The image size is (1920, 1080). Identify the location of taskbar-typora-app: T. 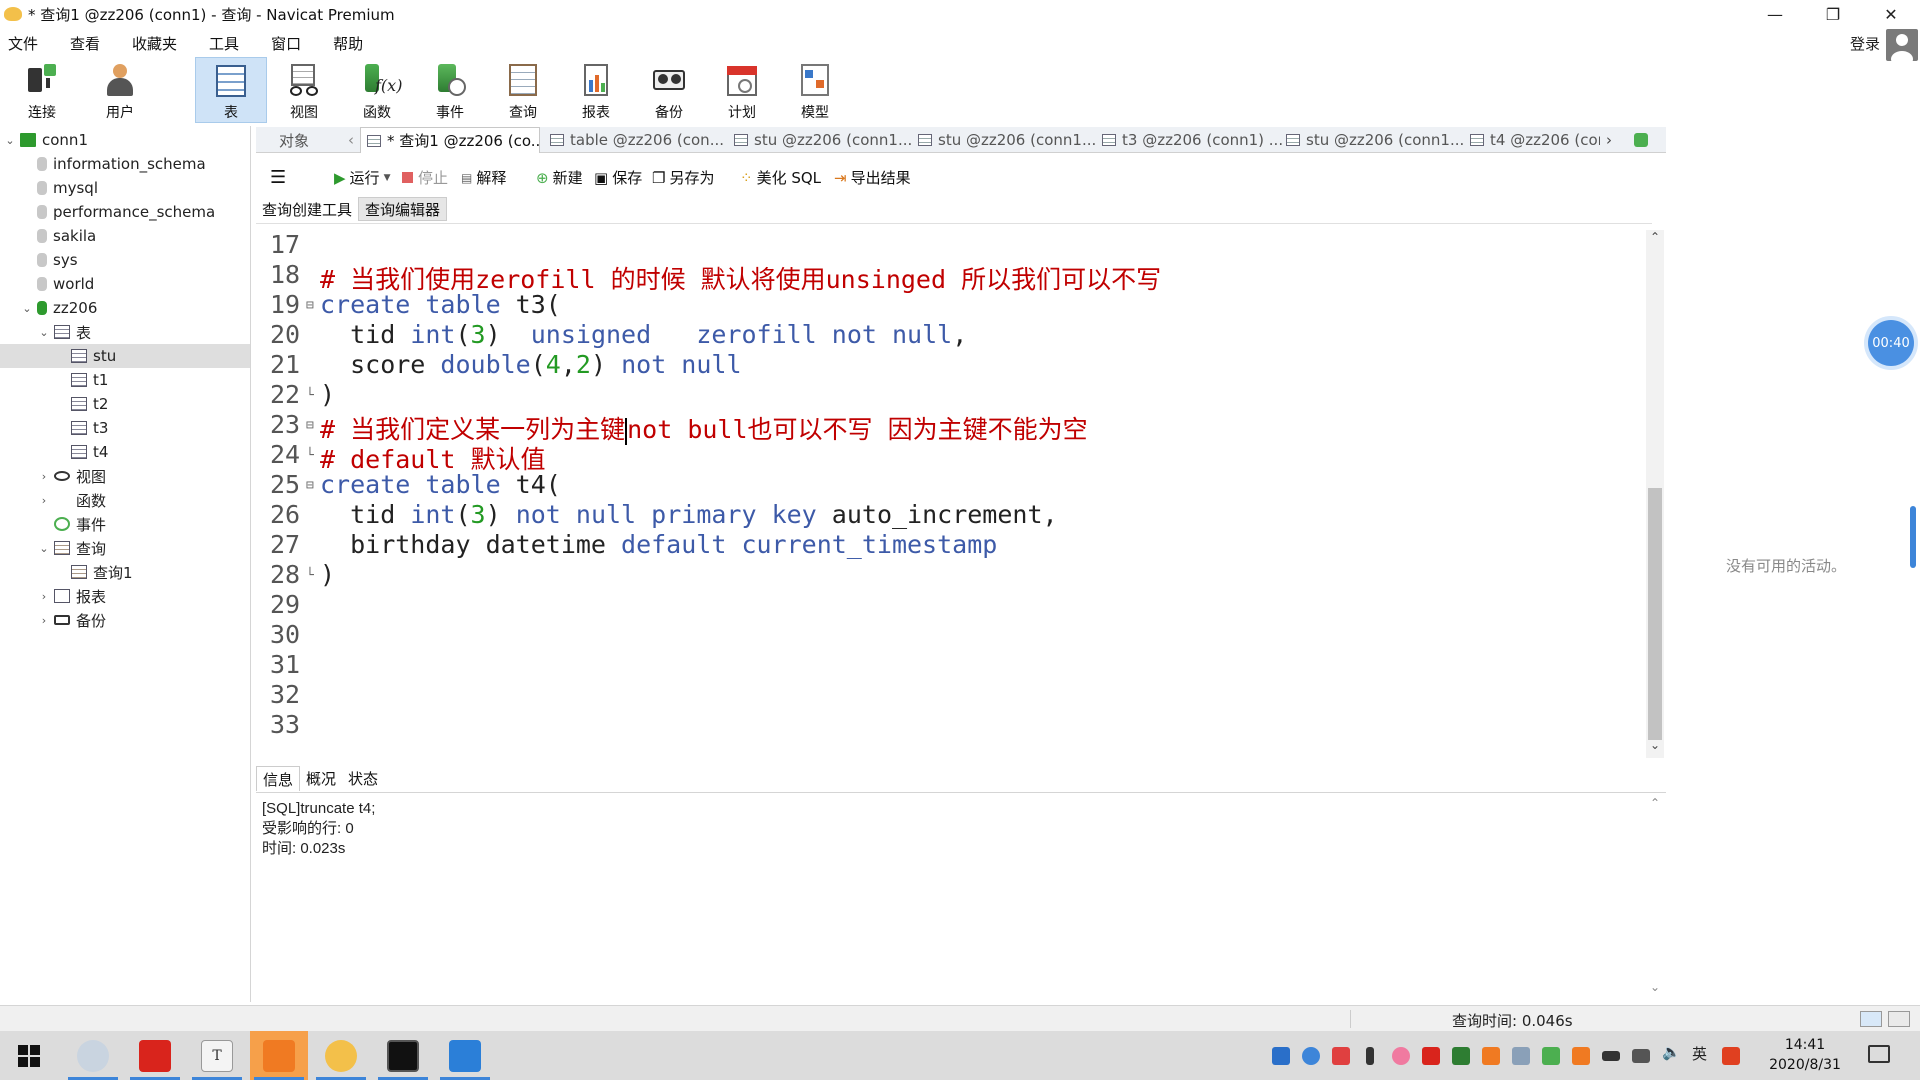
(217, 1055).